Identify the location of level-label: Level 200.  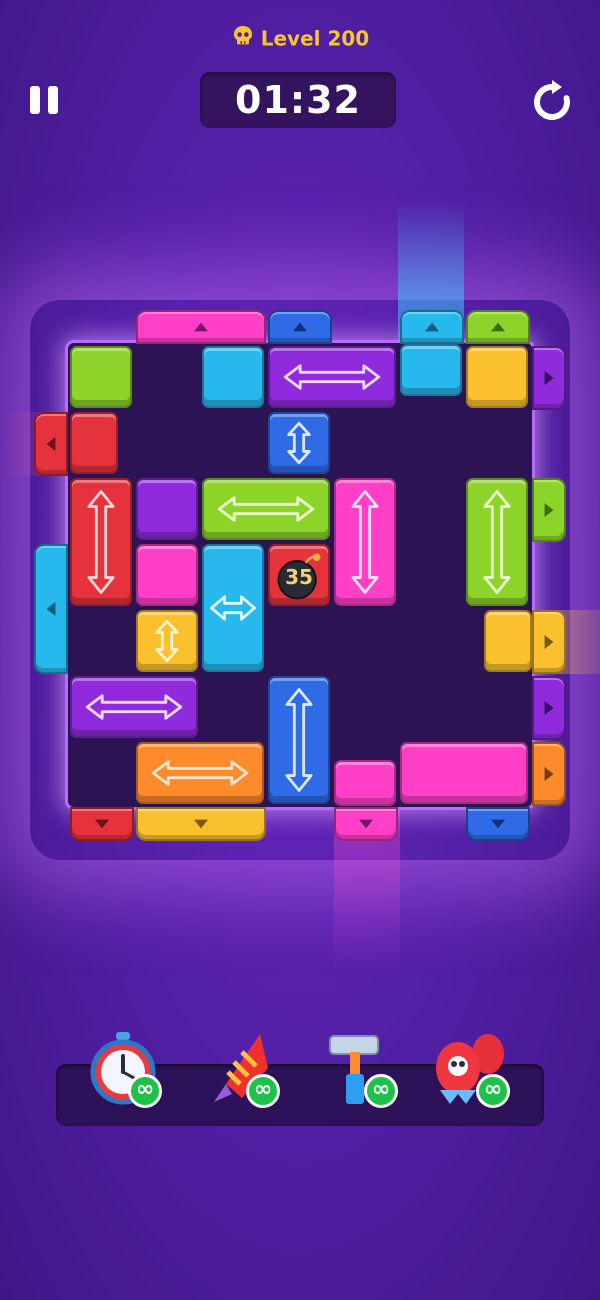
(315, 38).